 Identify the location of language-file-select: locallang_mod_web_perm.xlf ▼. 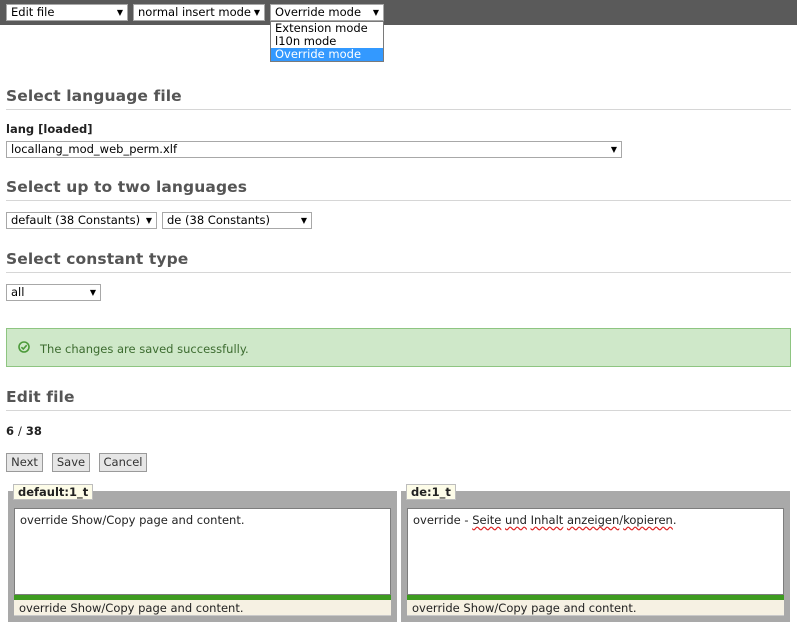
(314, 149).